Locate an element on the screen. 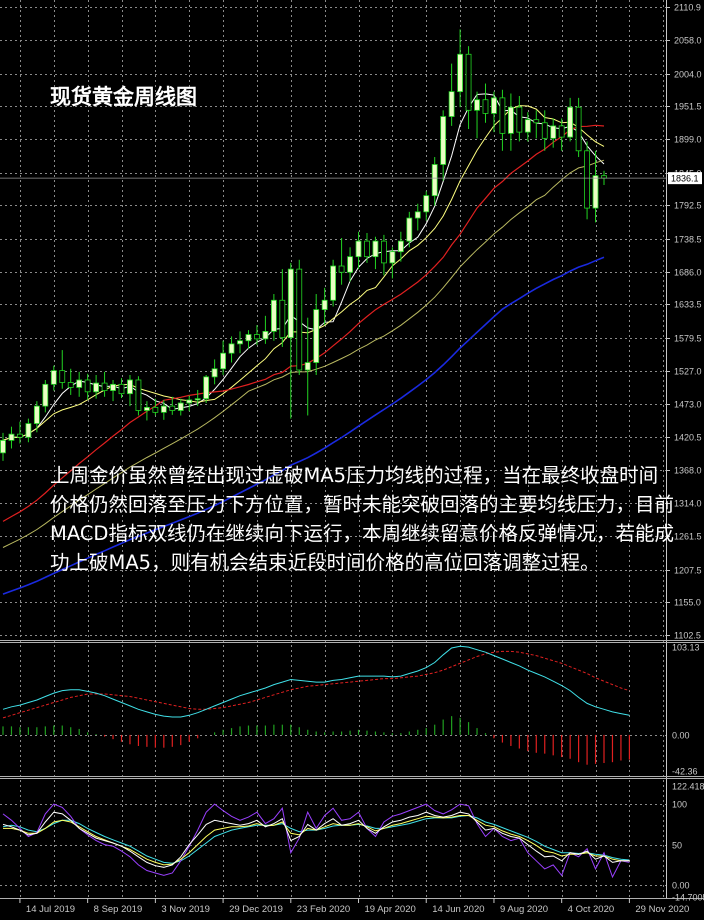 This screenshot has height=920, width=704. price-tick-label: 2110.9 is located at coordinates (687, 8).